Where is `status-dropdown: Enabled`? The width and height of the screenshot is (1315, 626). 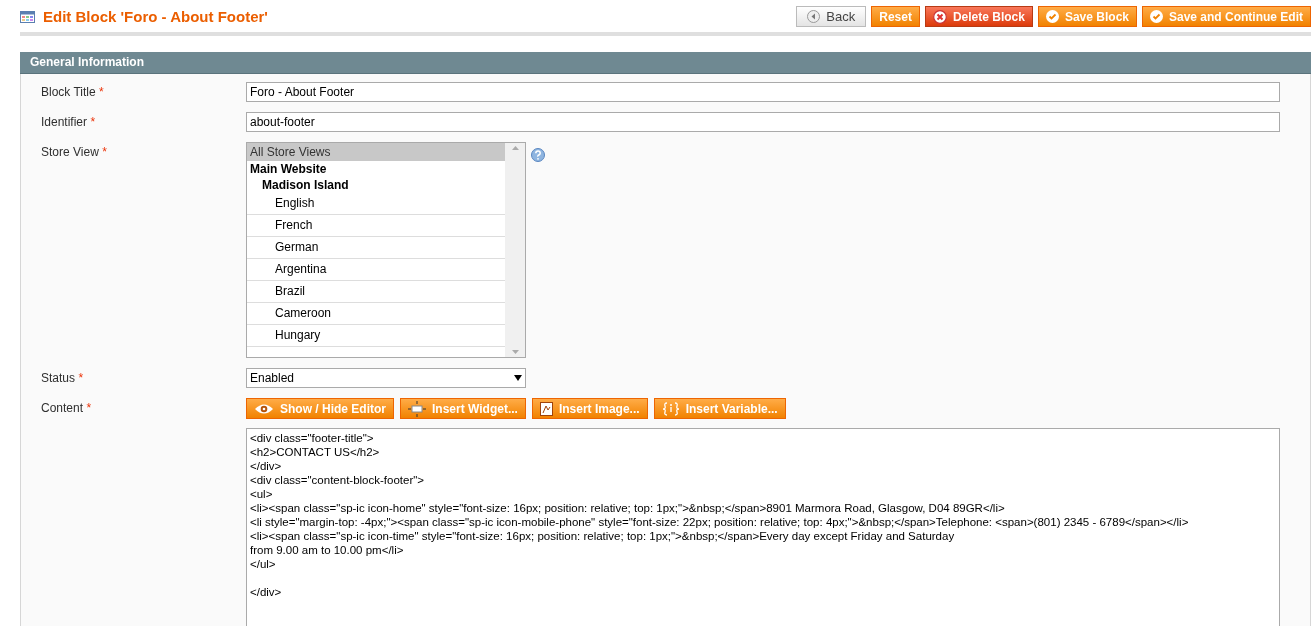
status-dropdown: Enabled is located at coordinates (386, 378).